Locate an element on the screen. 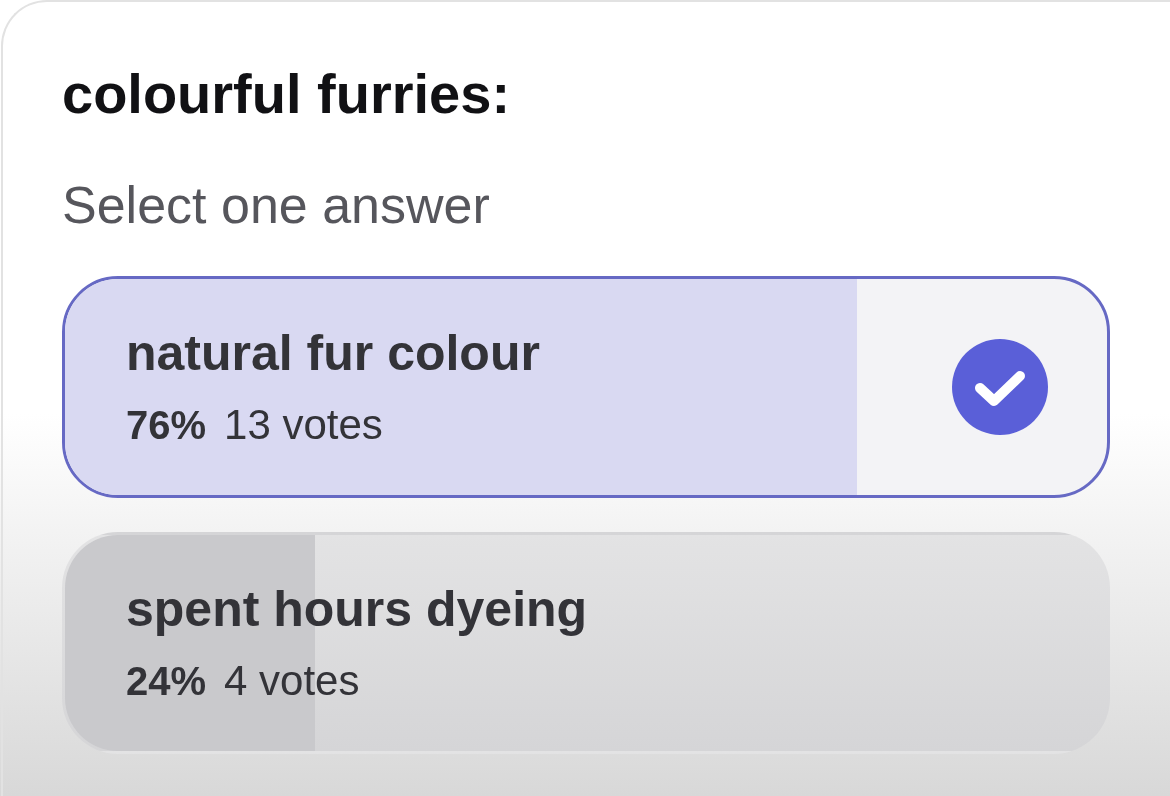  vote-count: 13 votes is located at coordinates (303, 425).